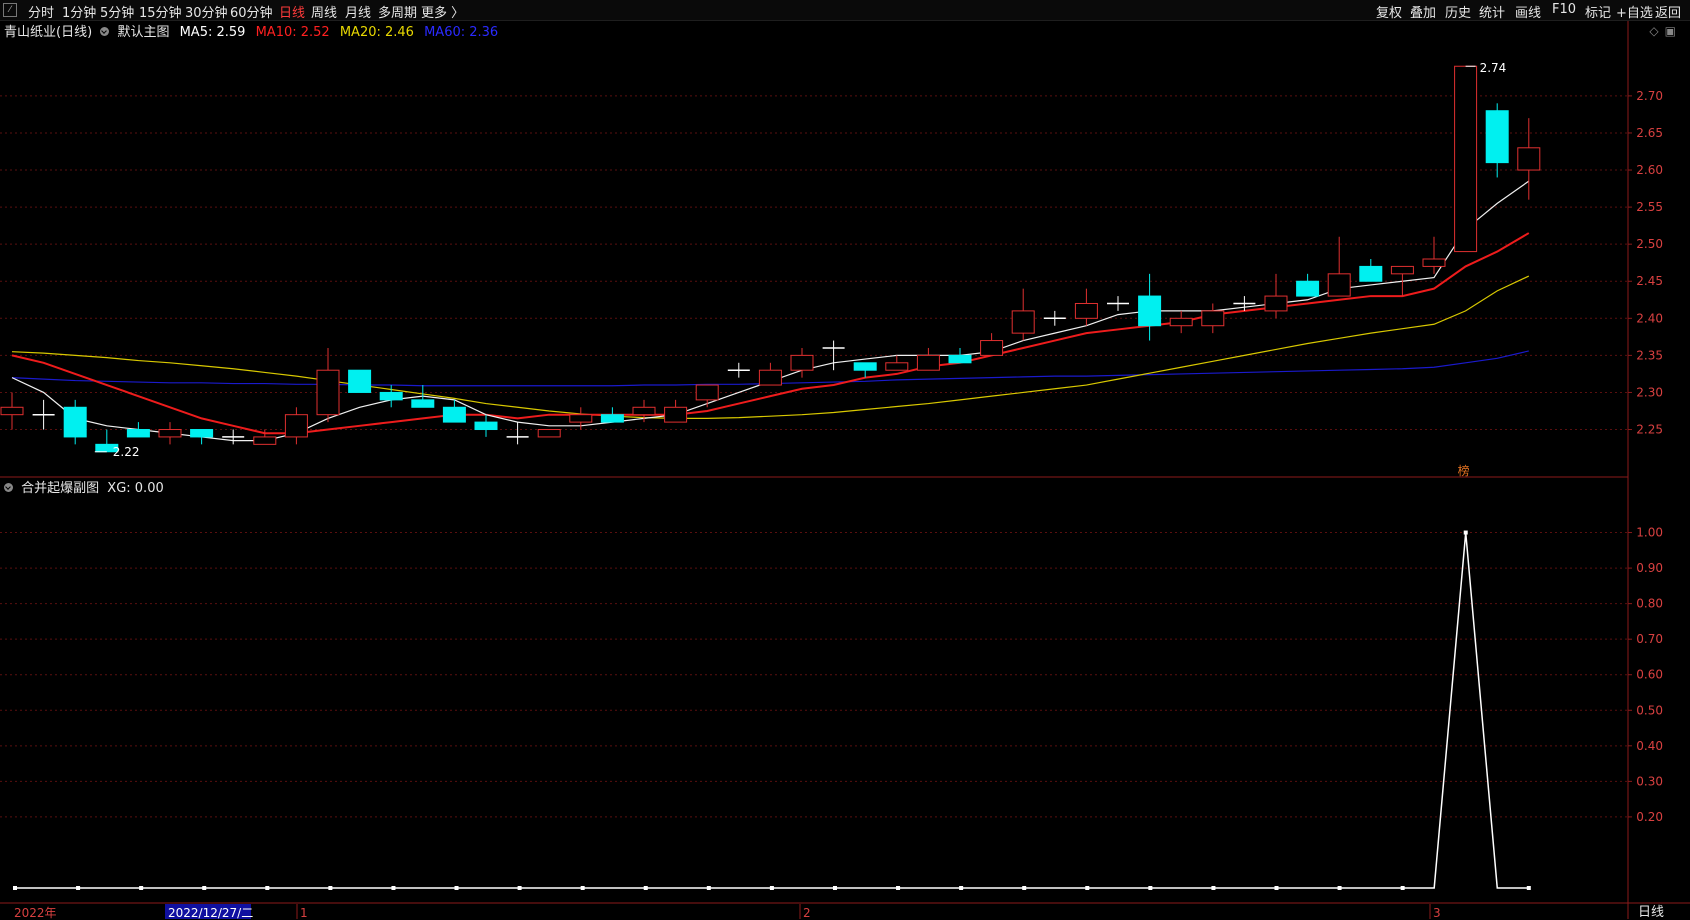  I want to click on period-label: 日线, so click(1651, 912).